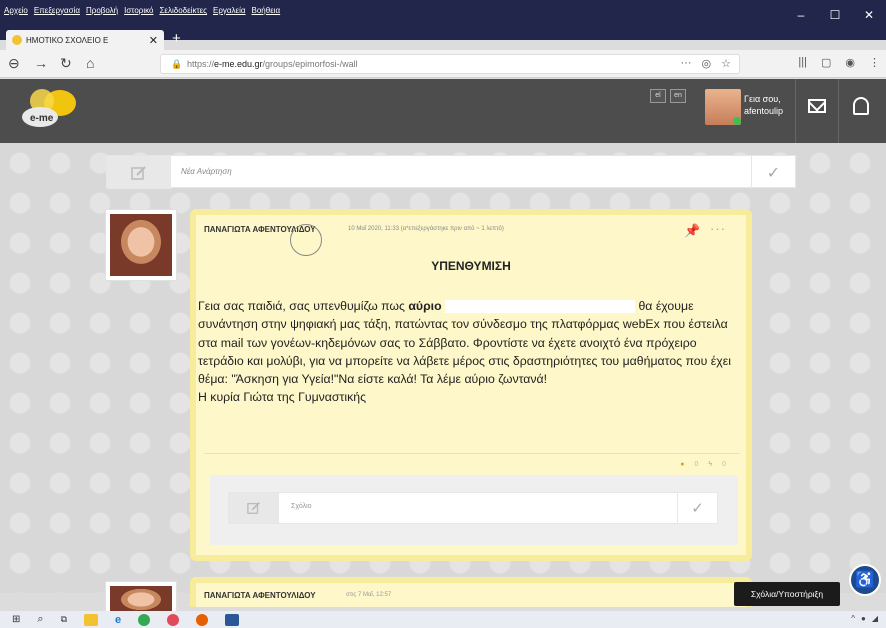  I want to click on task-view-icon: ⧉, so click(64, 619).